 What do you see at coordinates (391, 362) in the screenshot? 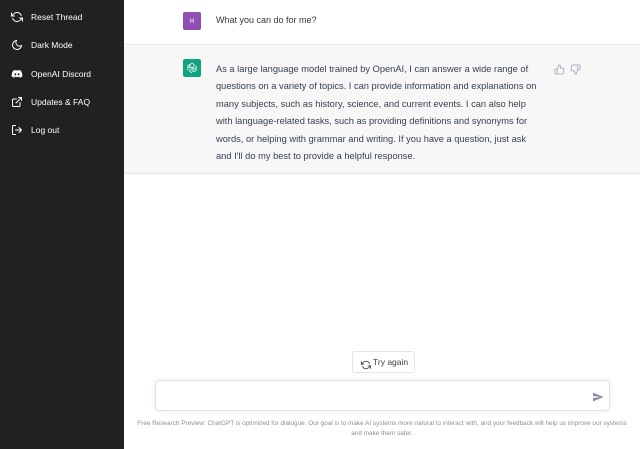
I see `try-again-label: Try again` at bounding box center [391, 362].